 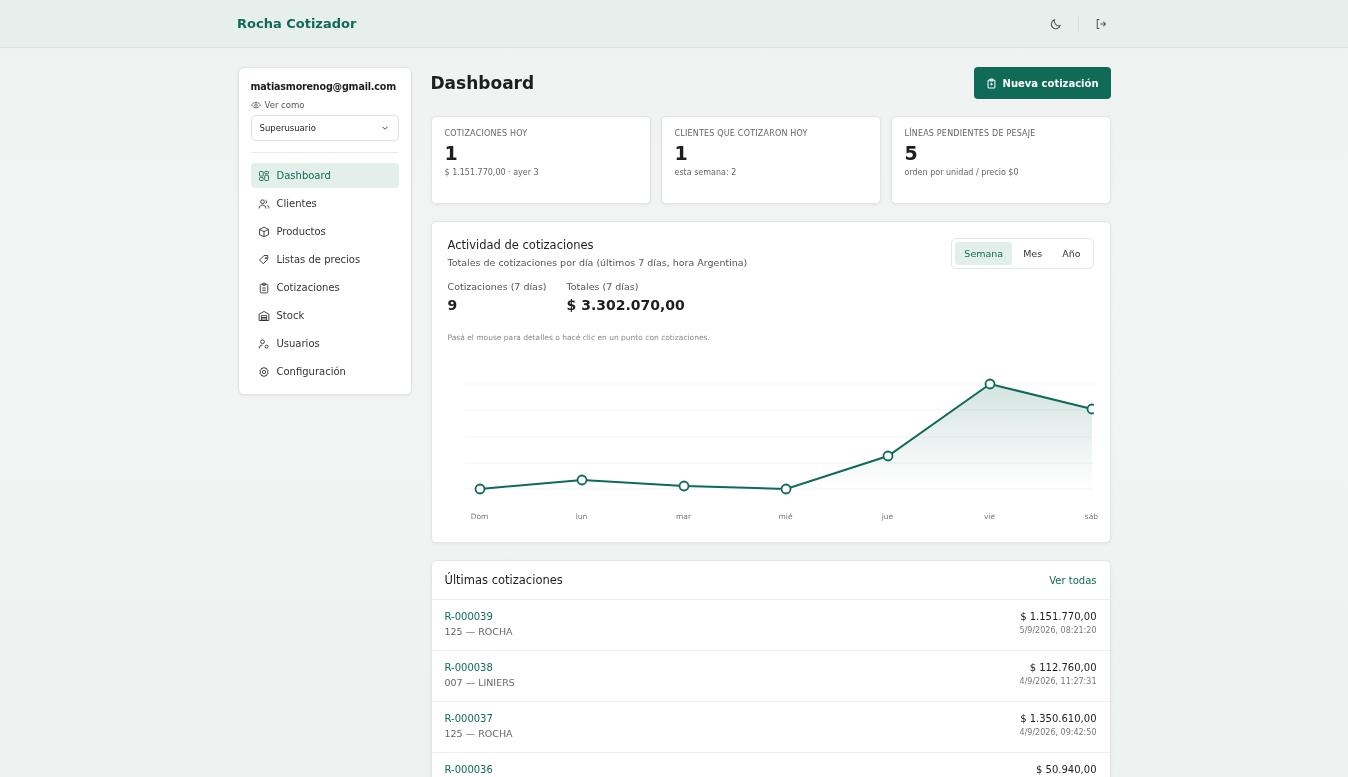 I want to click on sidebar-item: Cotizaciones, so click(x=324, y=287).